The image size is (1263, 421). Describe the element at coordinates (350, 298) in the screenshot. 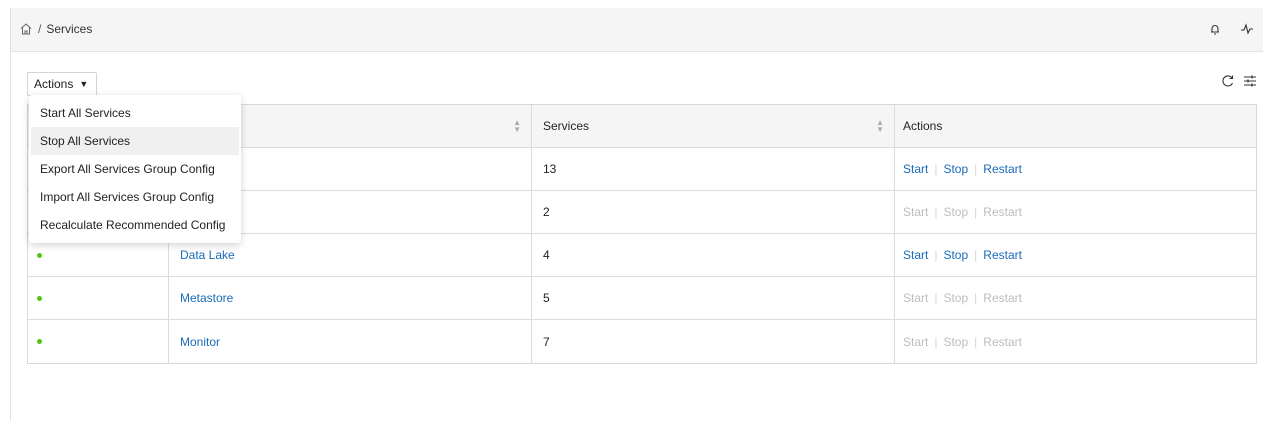

I see `group-cell: Metastore` at that location.